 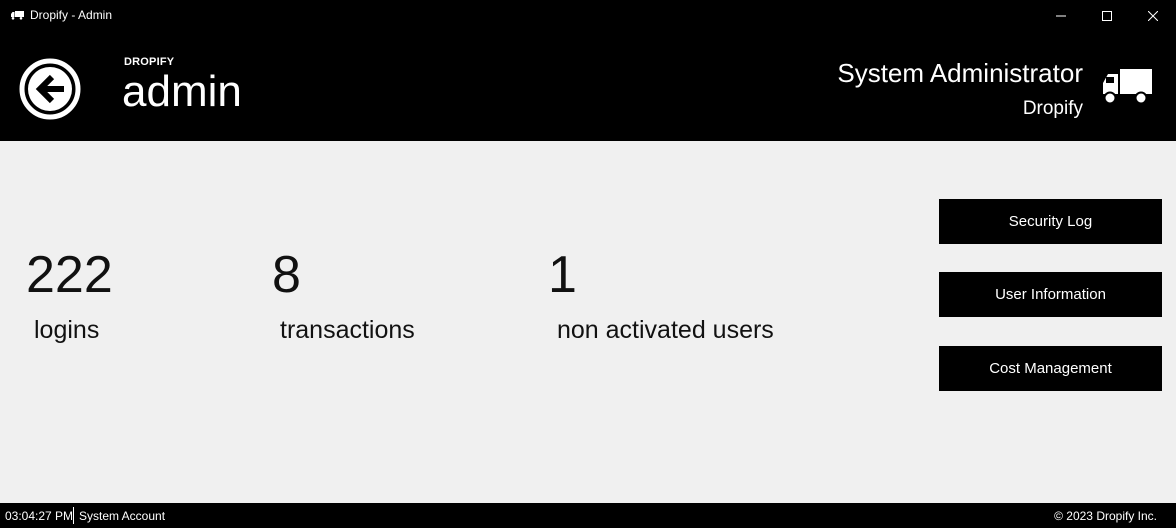 What do you see at coordinates (39, 516) in the screenshot?
I see `status-time: 03:04:27 PM` at bounding box center [39, 516].